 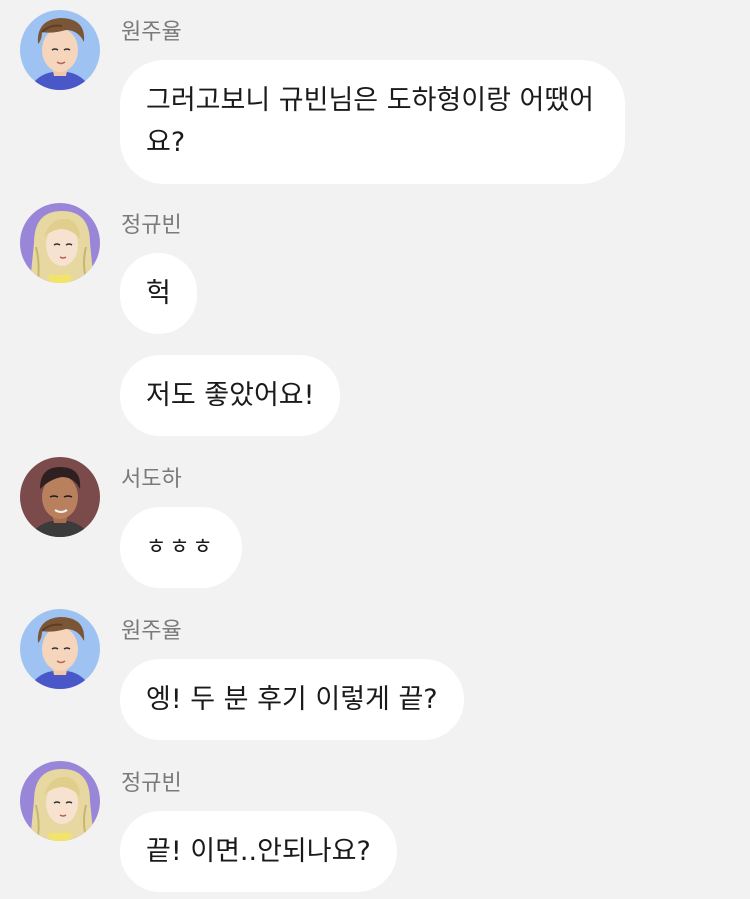 What do you see at coordinates (151, 479) in the screenshot?
I see `sender-name: 서도하` at bounding box center [151, 479].